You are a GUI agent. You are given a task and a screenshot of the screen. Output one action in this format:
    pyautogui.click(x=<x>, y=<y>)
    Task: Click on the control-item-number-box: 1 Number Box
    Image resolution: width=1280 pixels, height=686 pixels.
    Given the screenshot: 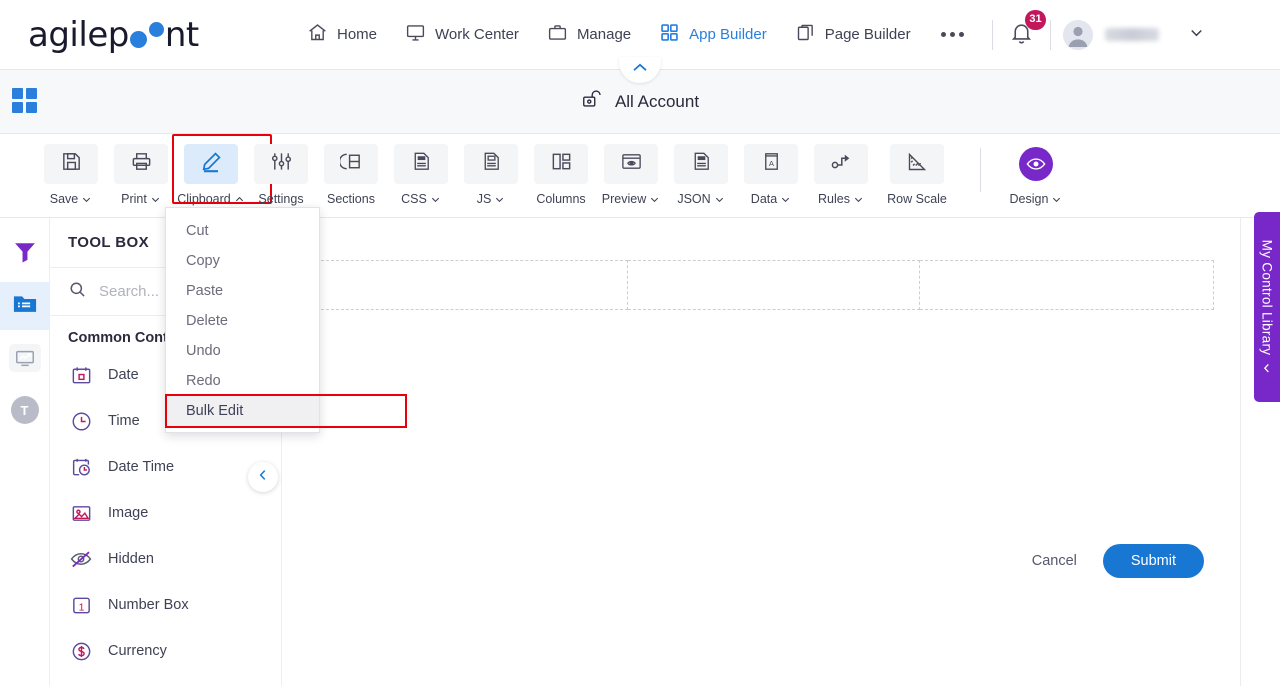 What is the action you would take?
    pyautogui.click(x=165, y=605)
    